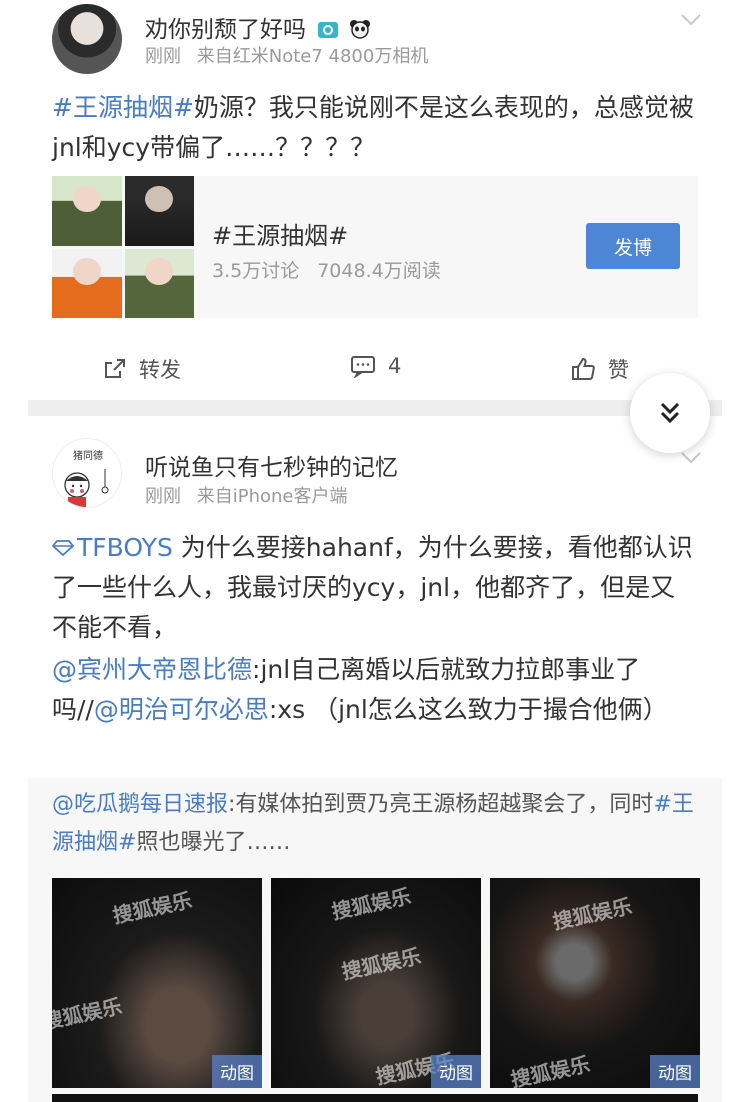 The image size is (750, 1102). I want to click on username: 劝你别颓了好吗, so click(258, 27).